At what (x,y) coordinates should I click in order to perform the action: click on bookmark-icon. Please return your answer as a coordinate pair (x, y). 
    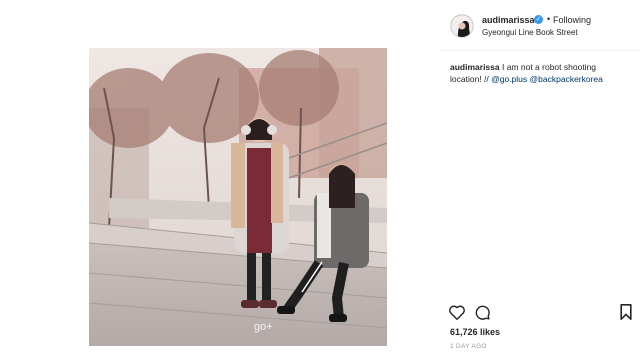
    Looking at the image, I should click on (626, 314).